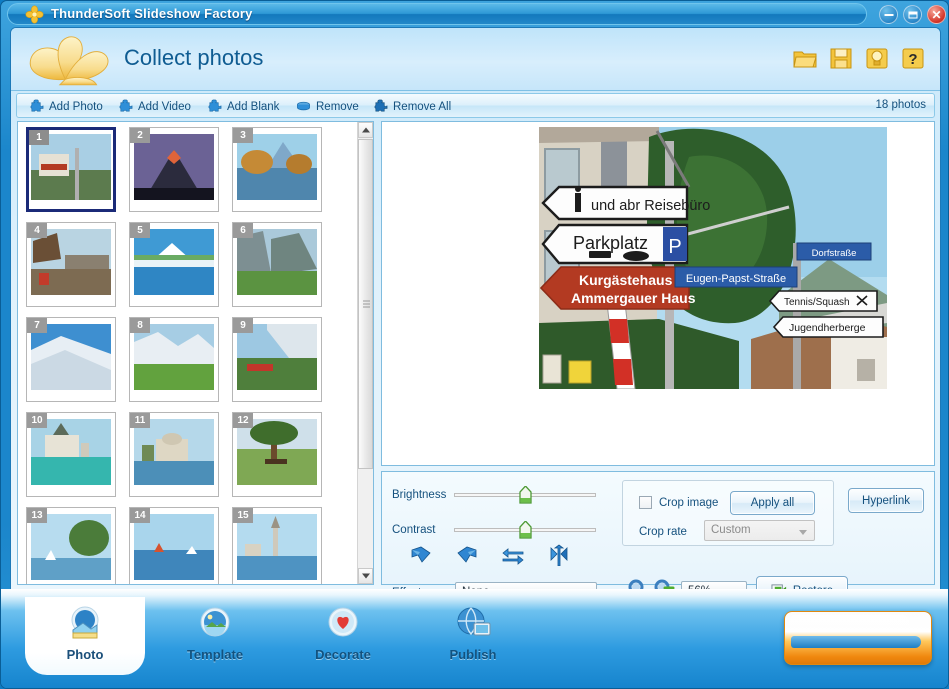 Image resolution: width=949 pixels, height=689 pixels. I want to click on nav-tab-publish: Publish, so click(473, 636).